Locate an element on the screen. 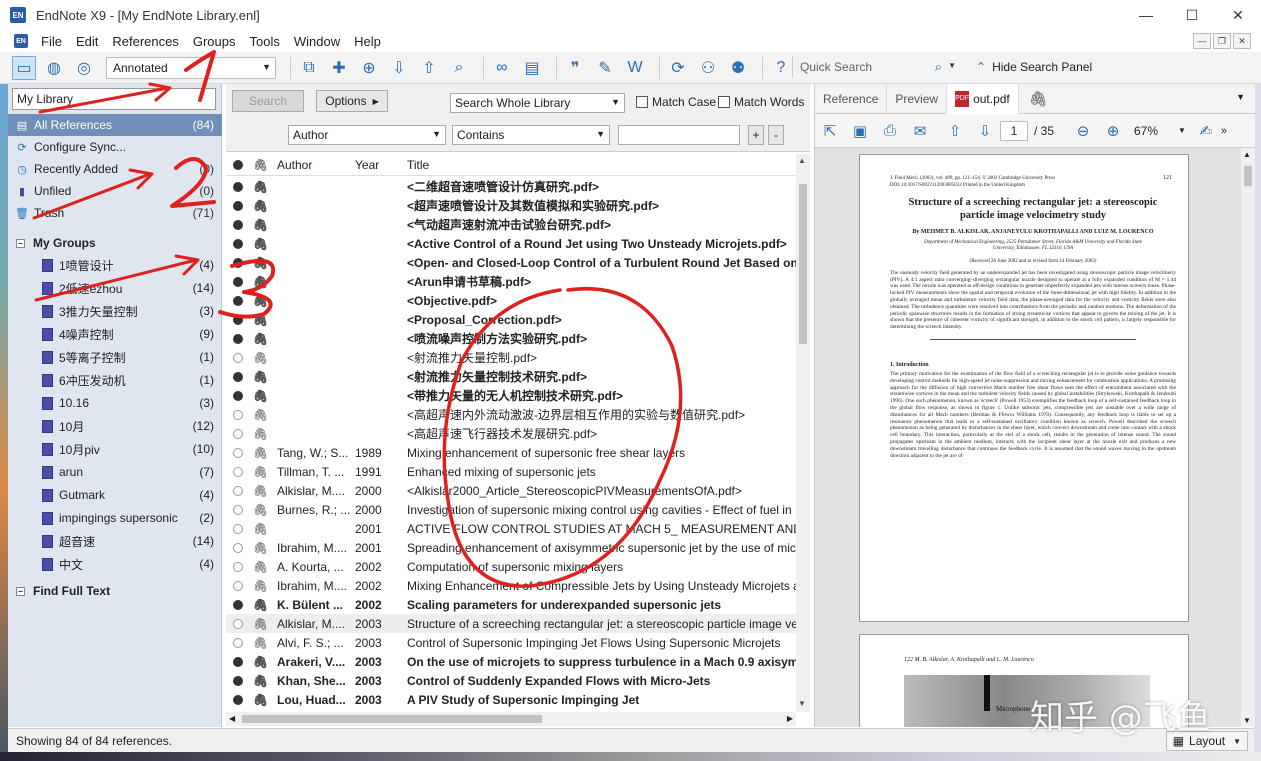 This screenshot has height=761, width=1261. group-item: 10.16 (3) is located at coordinates (115, 403).